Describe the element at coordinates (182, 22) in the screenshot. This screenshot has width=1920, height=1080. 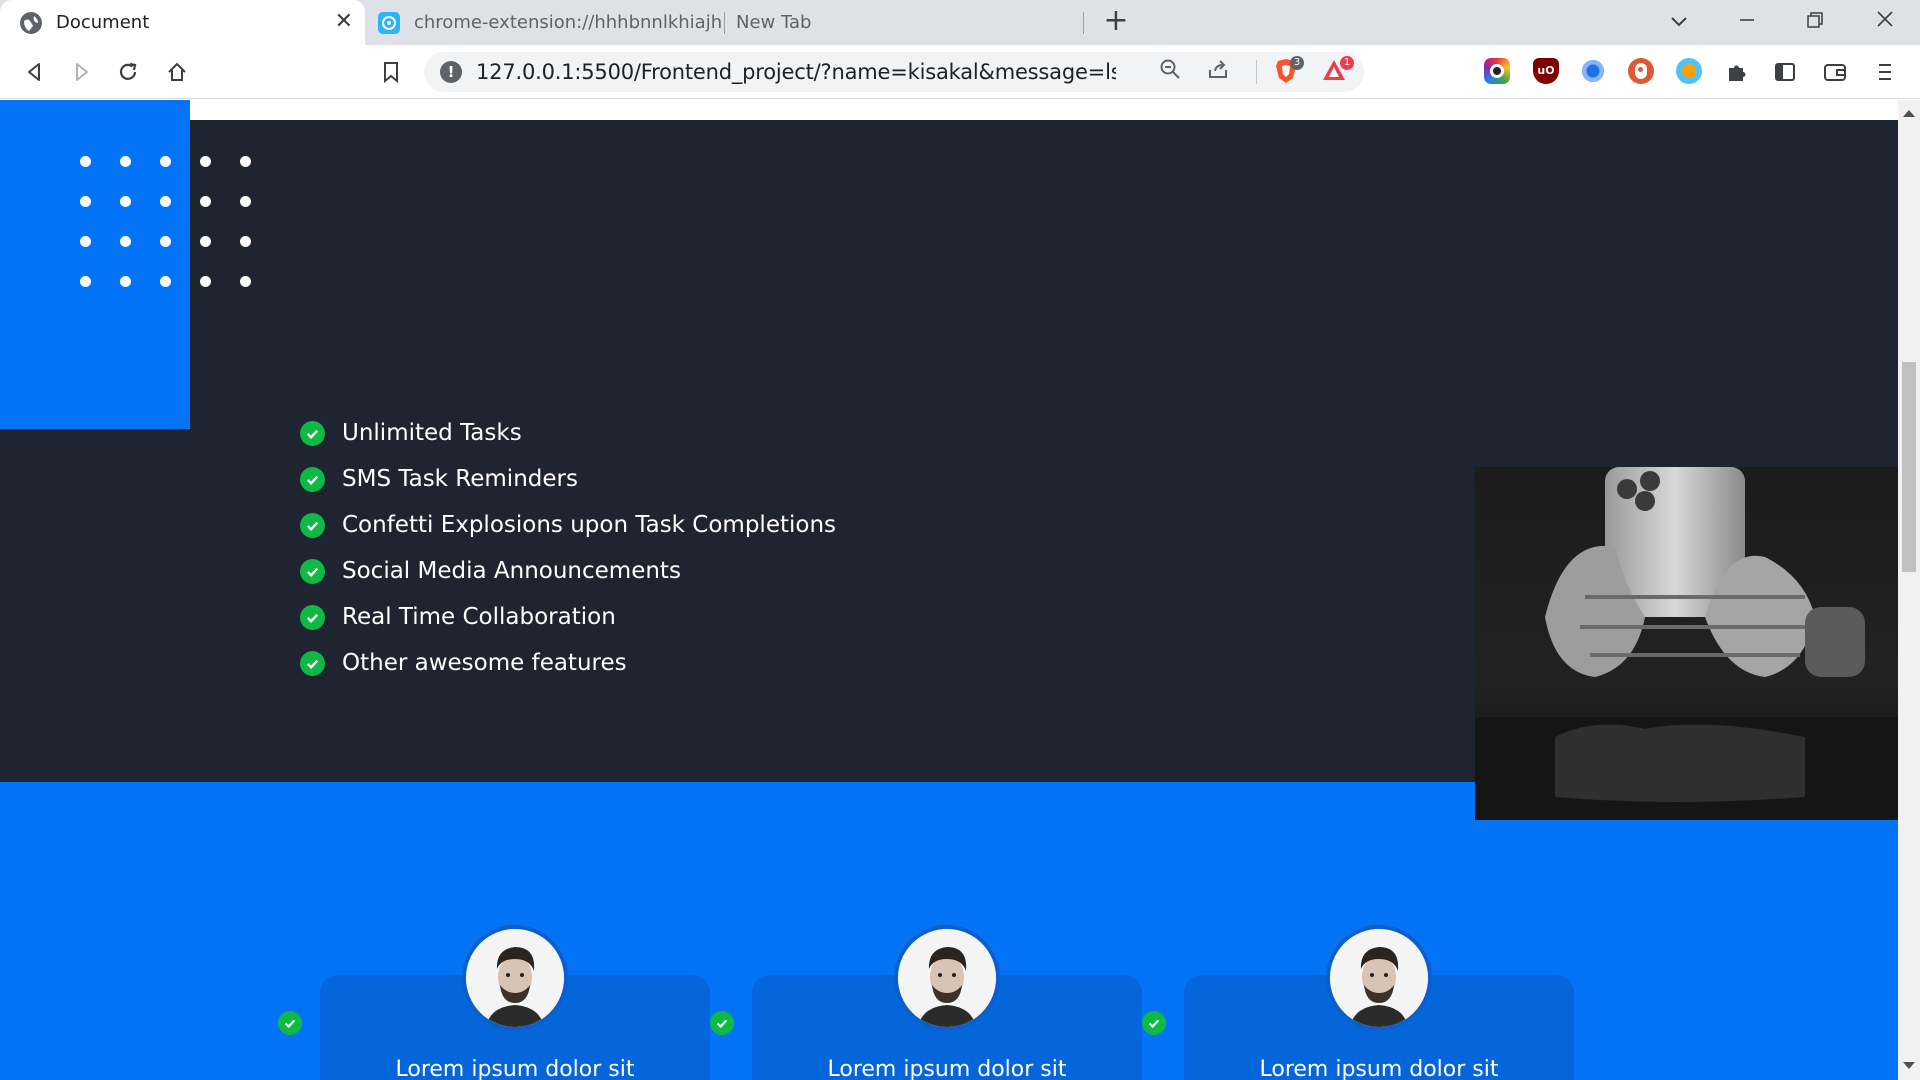
I see `tab-document: Document ✕` at that location.